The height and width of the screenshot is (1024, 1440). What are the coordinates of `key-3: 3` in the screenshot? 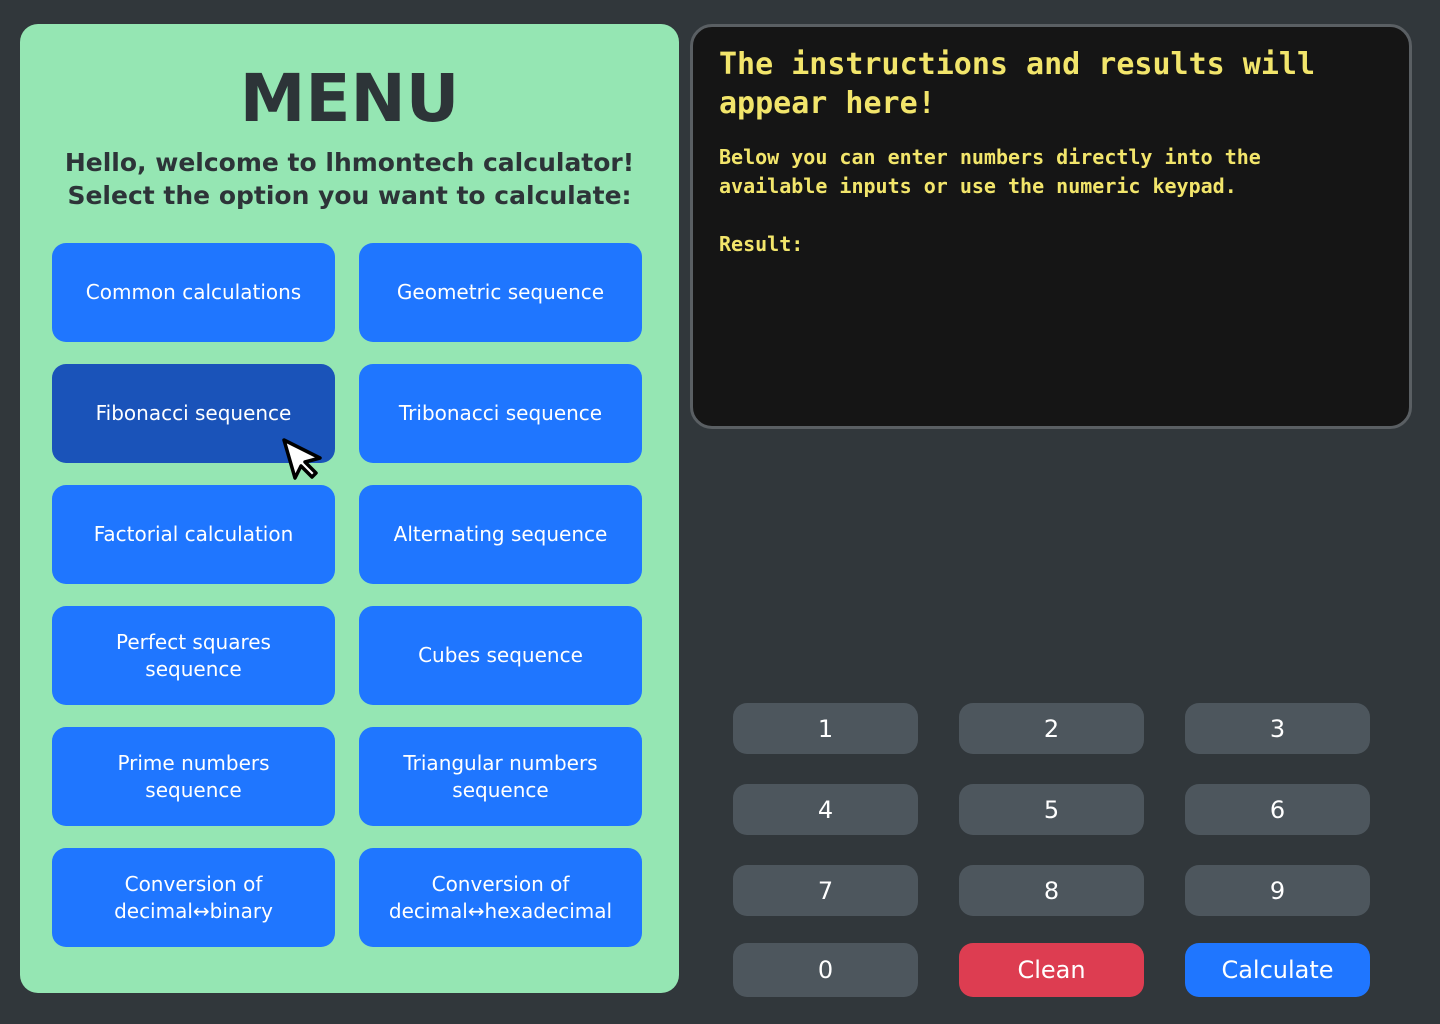 It's located at (1277, 728).